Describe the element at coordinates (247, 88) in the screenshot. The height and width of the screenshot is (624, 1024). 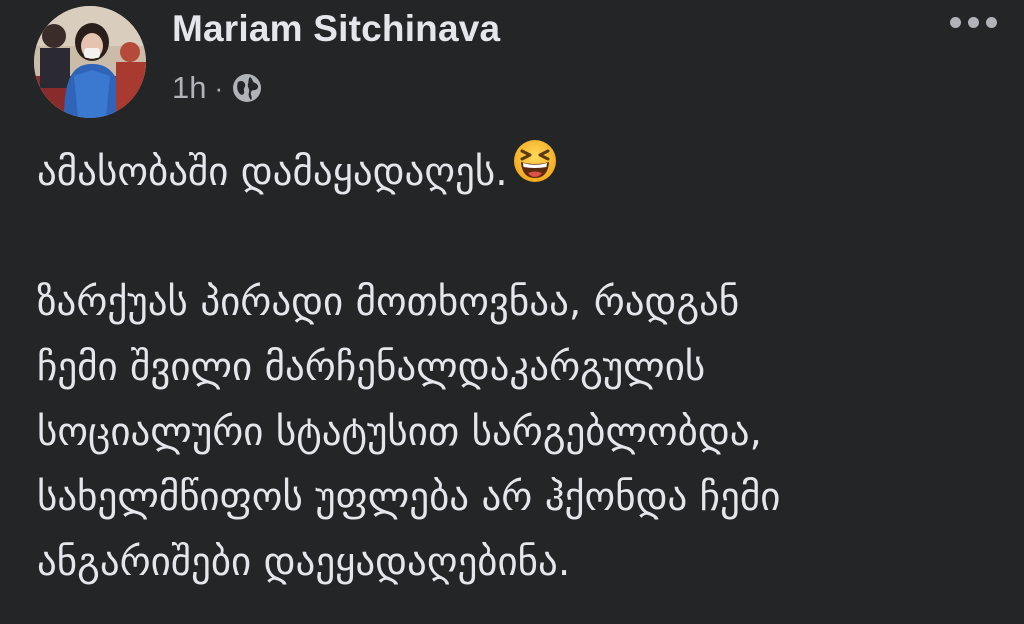
I see `globe-icon` at that location.